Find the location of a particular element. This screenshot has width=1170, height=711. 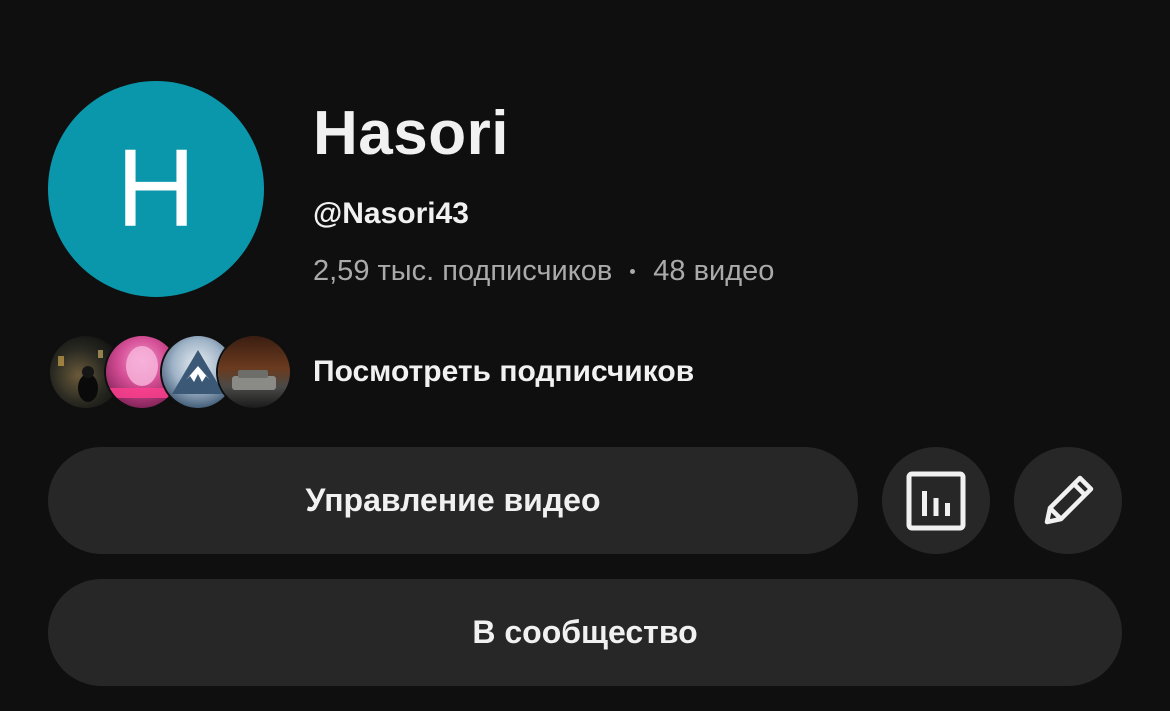

pencil-icon is located at coordinates (1068, 501).